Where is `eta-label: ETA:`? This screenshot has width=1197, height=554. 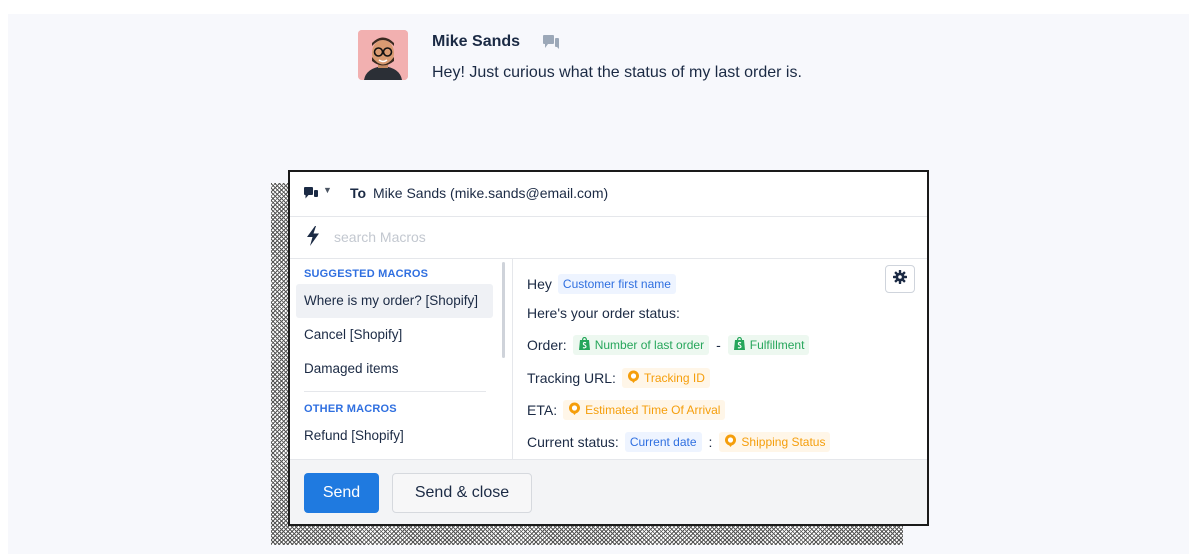 eta-label: ETA: is located at coordinates (542, 410).